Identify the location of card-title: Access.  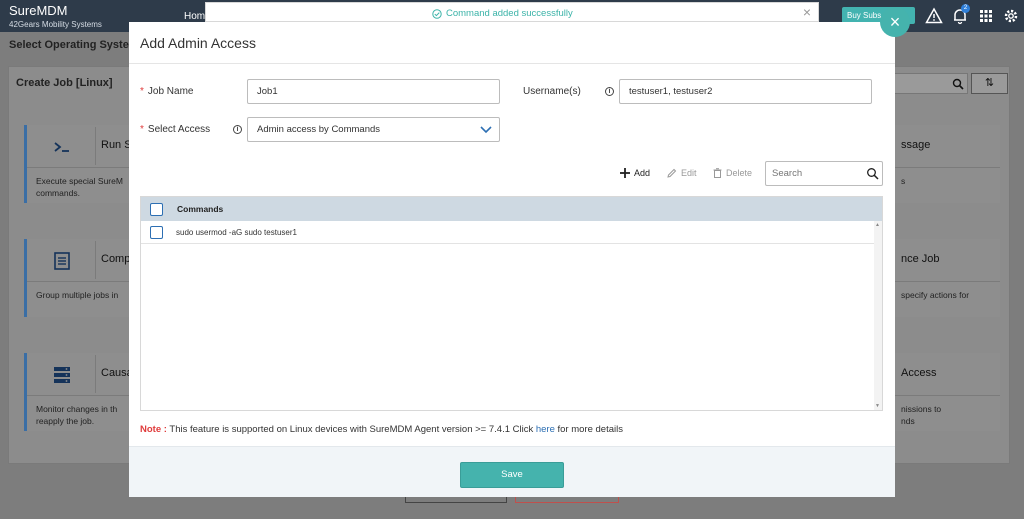
(919, 373).